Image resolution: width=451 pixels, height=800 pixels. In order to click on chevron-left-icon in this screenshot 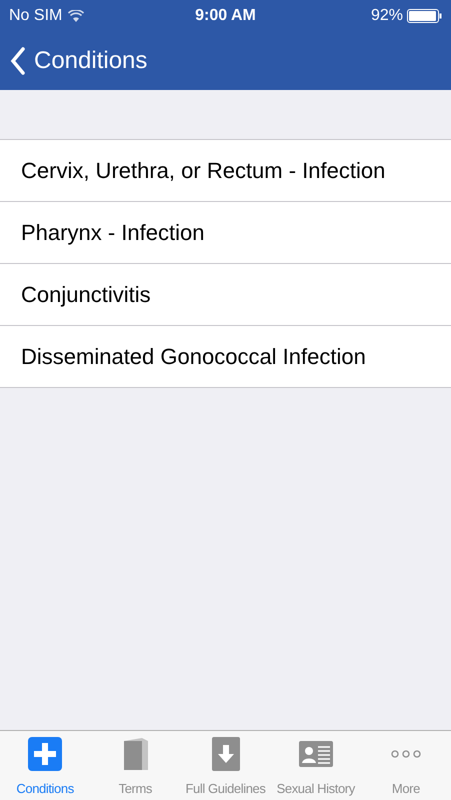, I will do `click(18, 61)`.